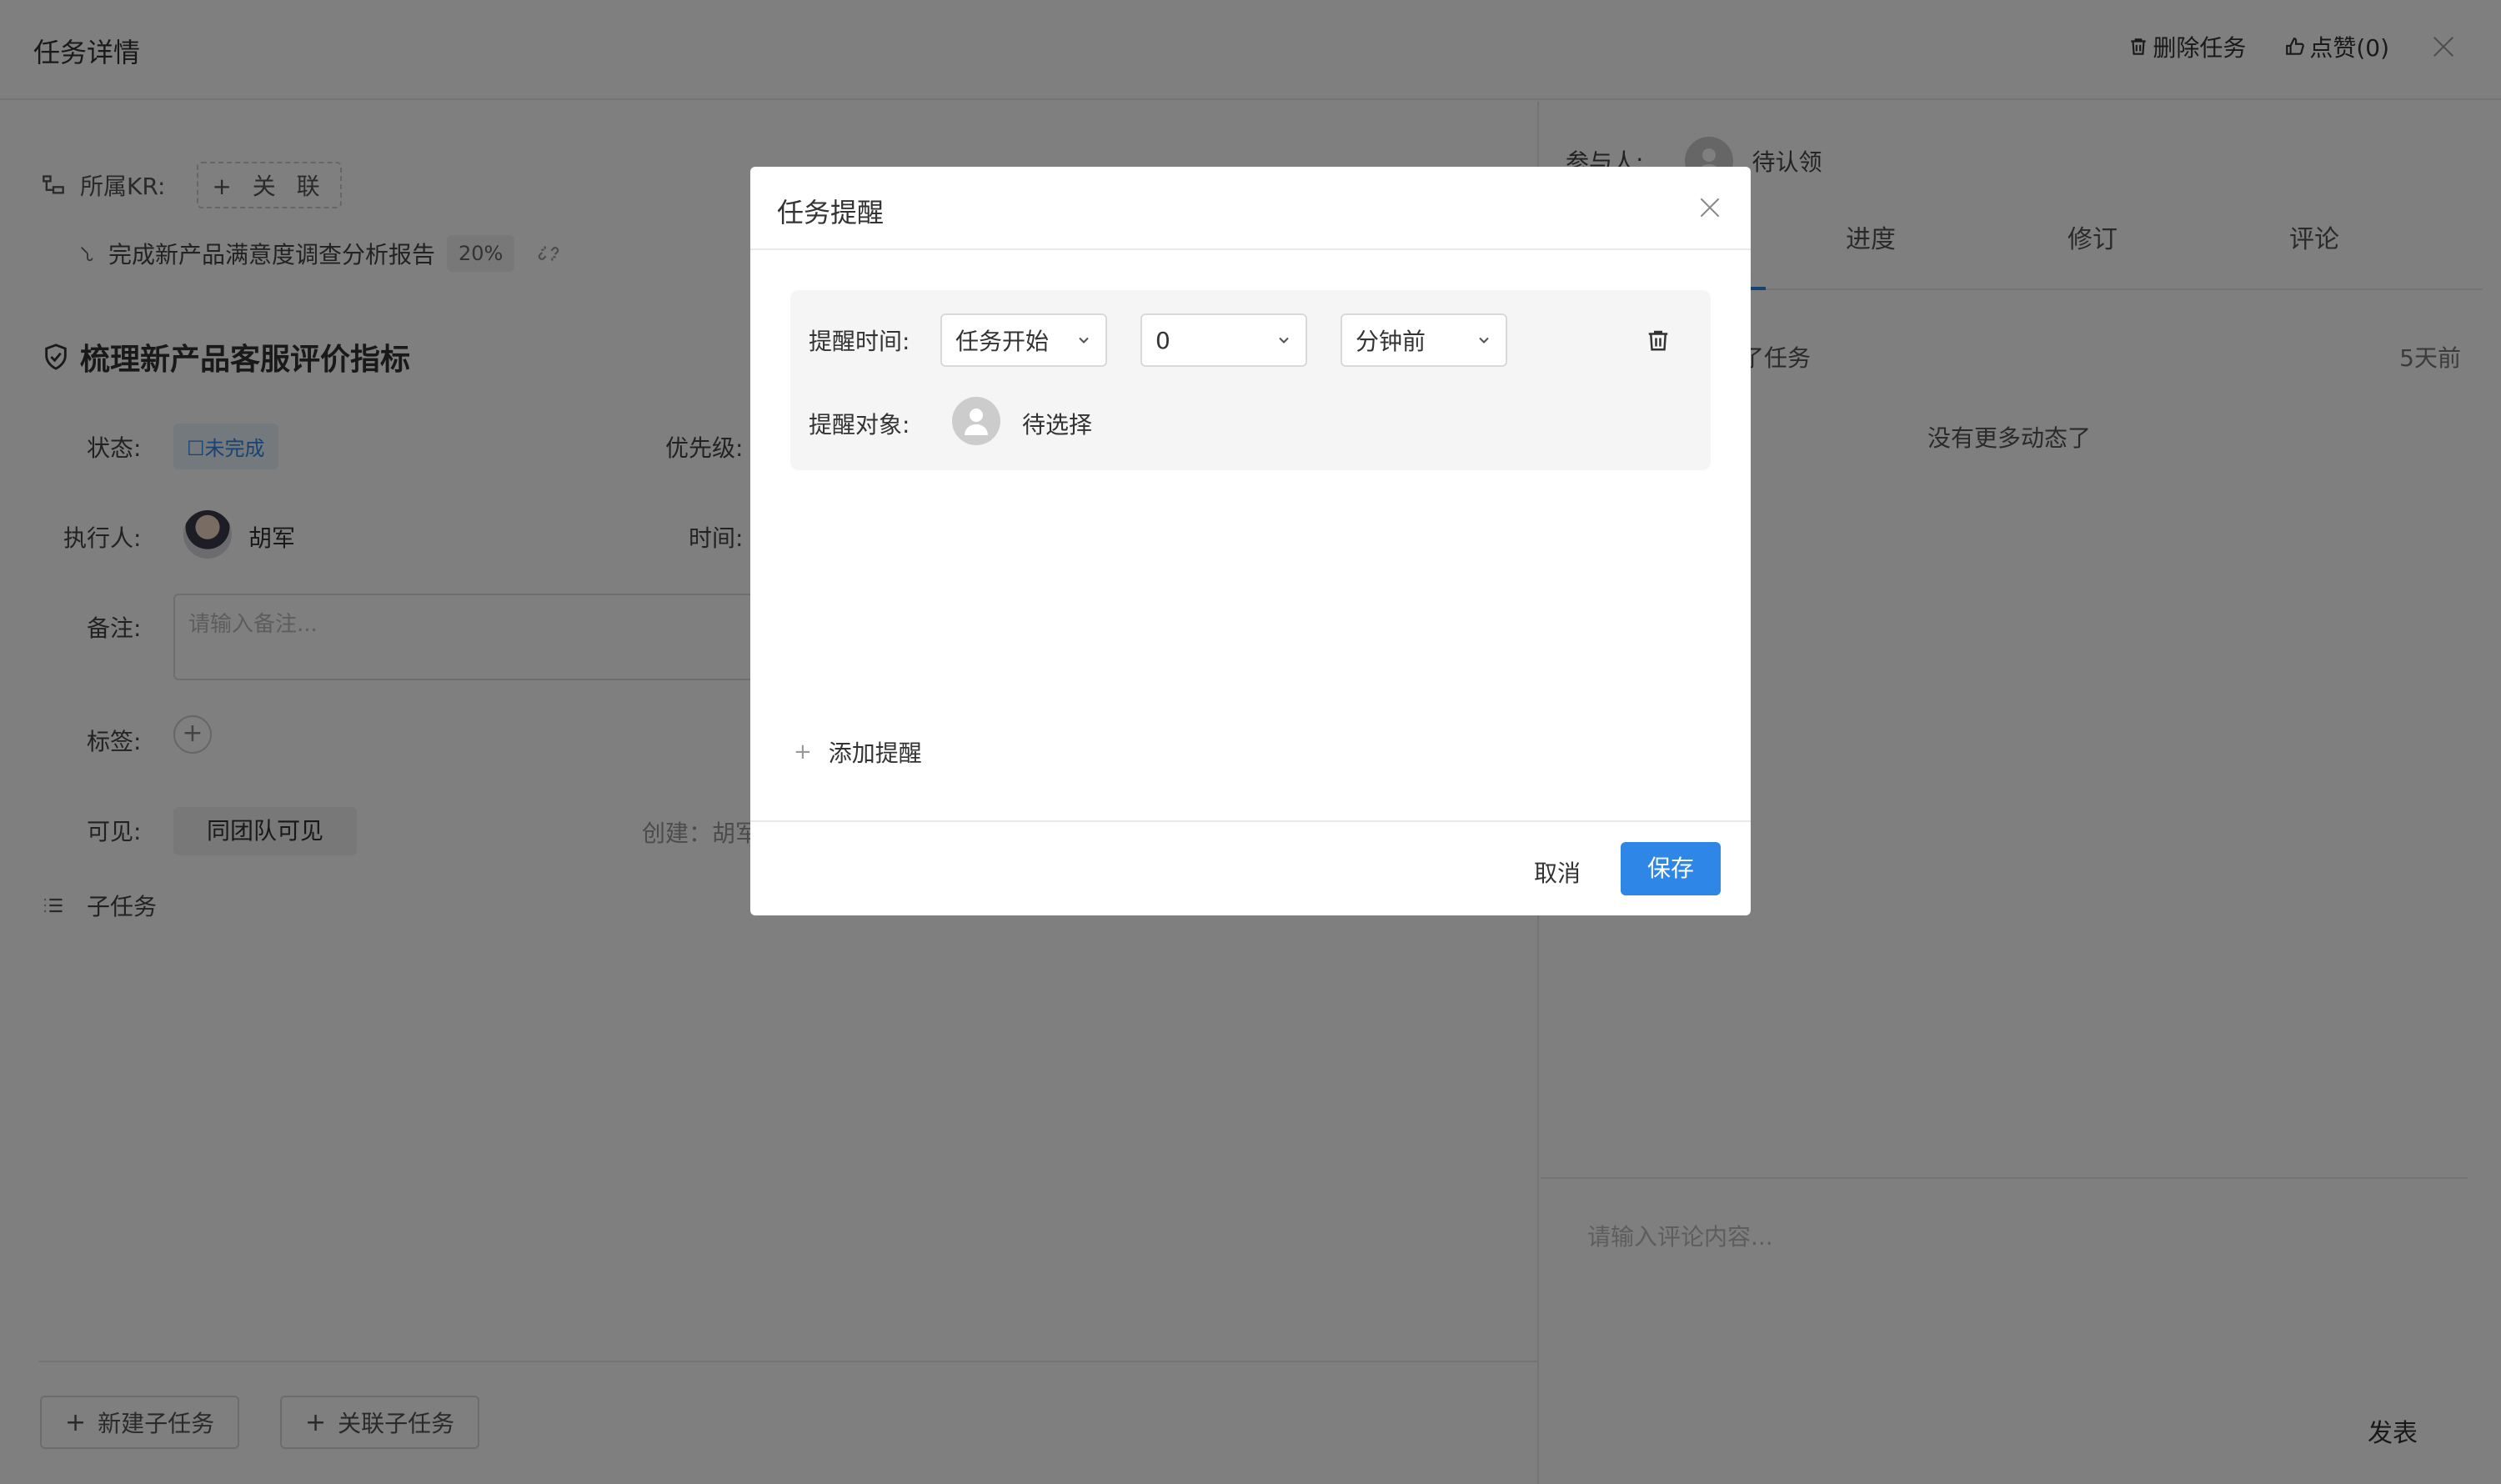 Image resolution: width=2501 pixels, height=1484 pixels. Describe the element at coordinates (1162, 340) in the screenshot. I see `remind-amount-value: 0` at that location.